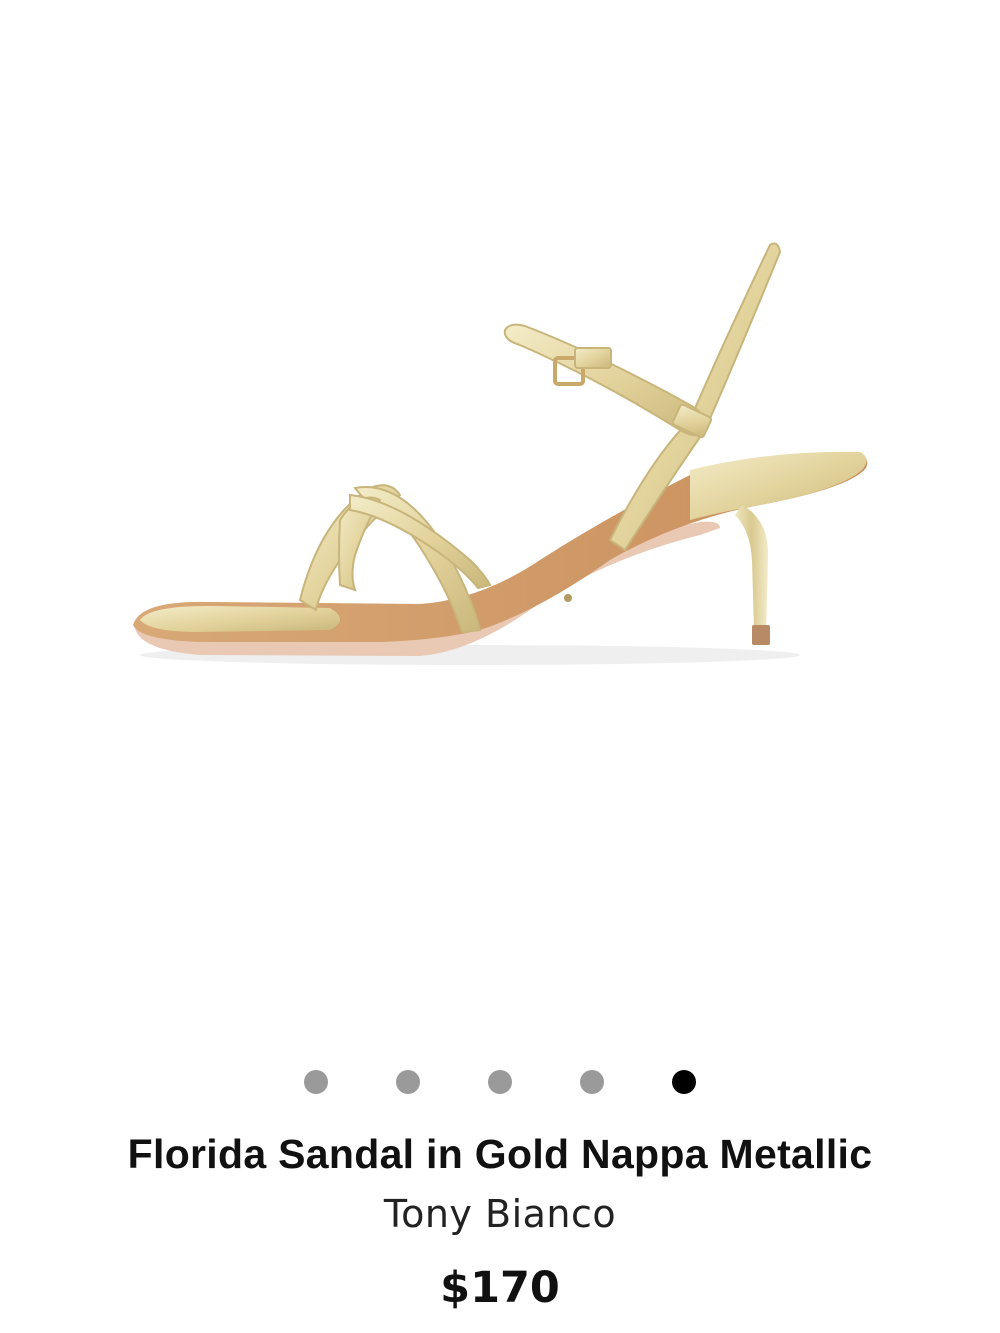 The image size is (1000, 1333). I want to click on product-price: $170, so click(500, 1288).